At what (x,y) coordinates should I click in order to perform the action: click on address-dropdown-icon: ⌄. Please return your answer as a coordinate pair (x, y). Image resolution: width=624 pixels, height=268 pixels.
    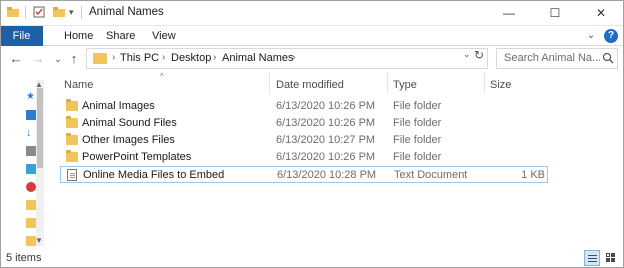
    Looking at the image, I should click on (467, 54).